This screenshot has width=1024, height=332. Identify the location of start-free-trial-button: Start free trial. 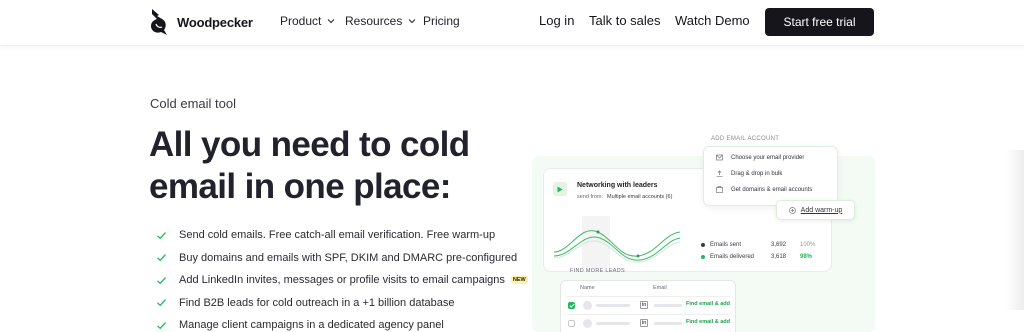
(819, 22).